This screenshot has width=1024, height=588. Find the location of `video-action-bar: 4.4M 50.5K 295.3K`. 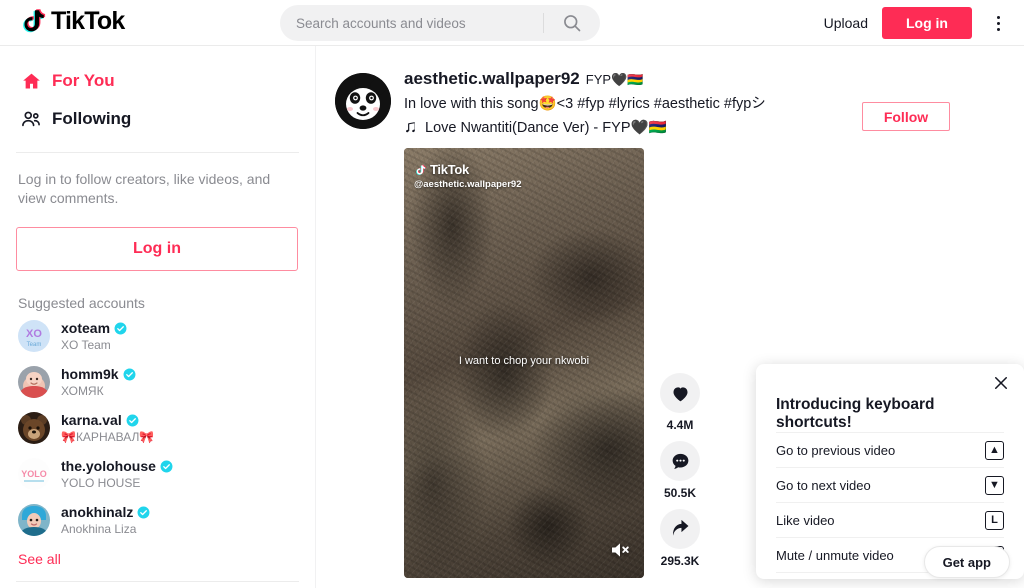

video-action-bar: 4.4M 50.5K 295.3K is located at coordinates (680, 475).